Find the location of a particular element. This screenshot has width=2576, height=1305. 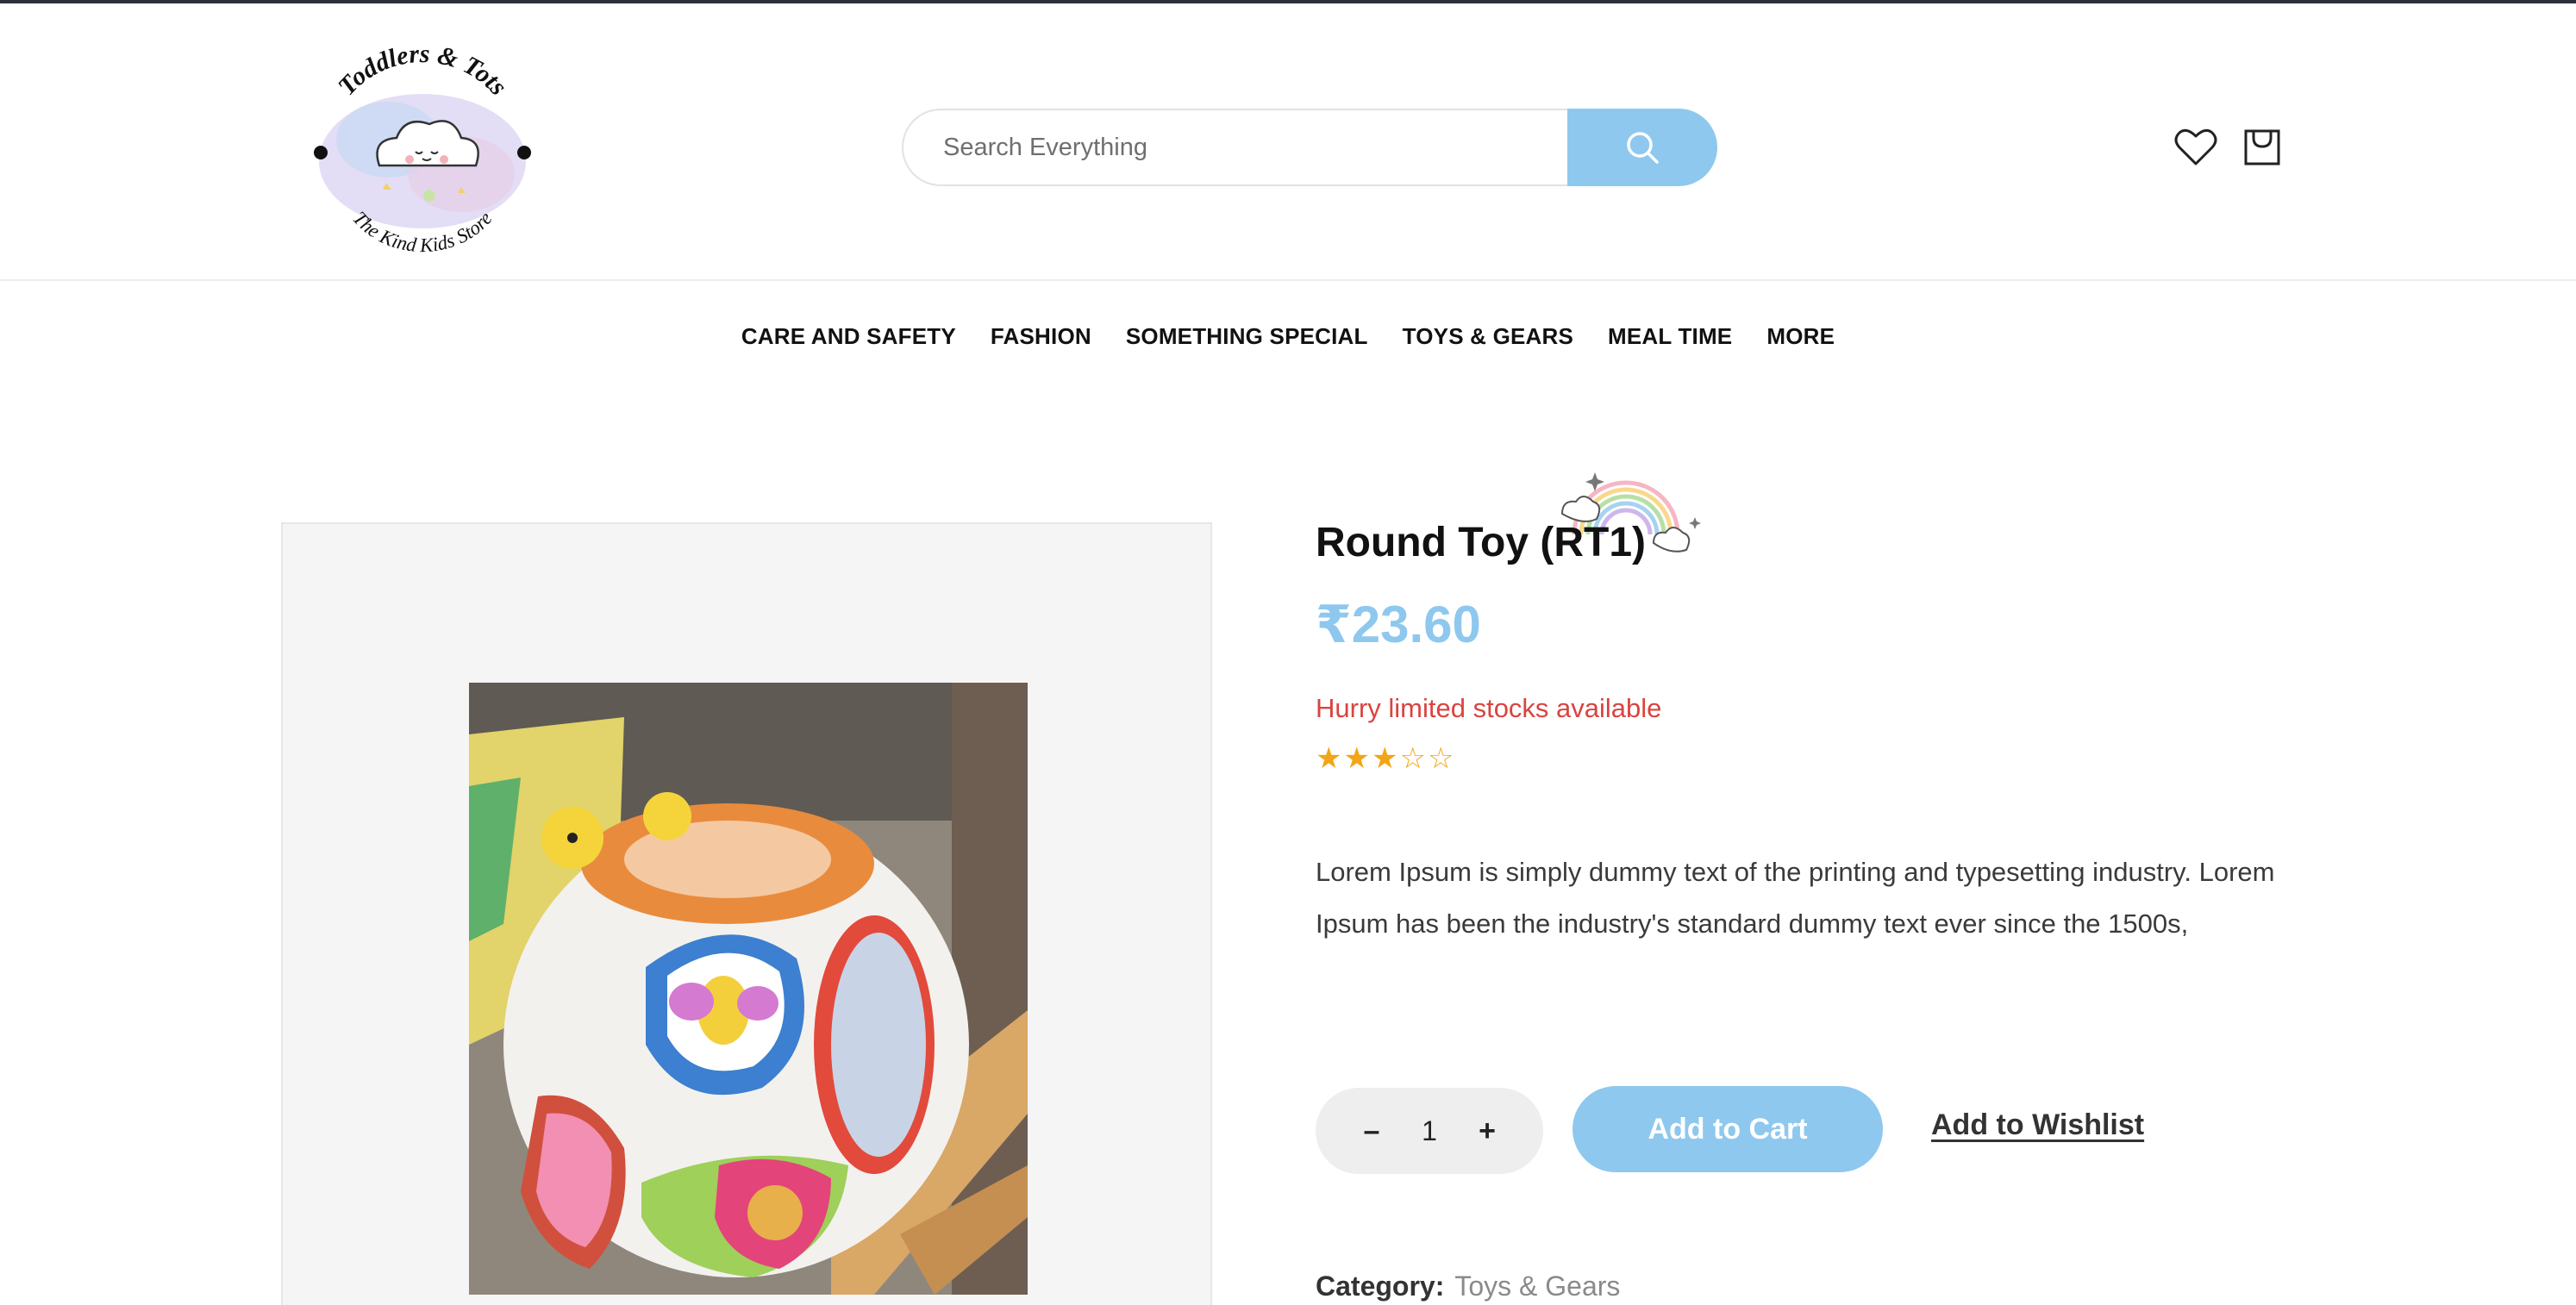

heart-icon is located at coordinates (2195, 147).